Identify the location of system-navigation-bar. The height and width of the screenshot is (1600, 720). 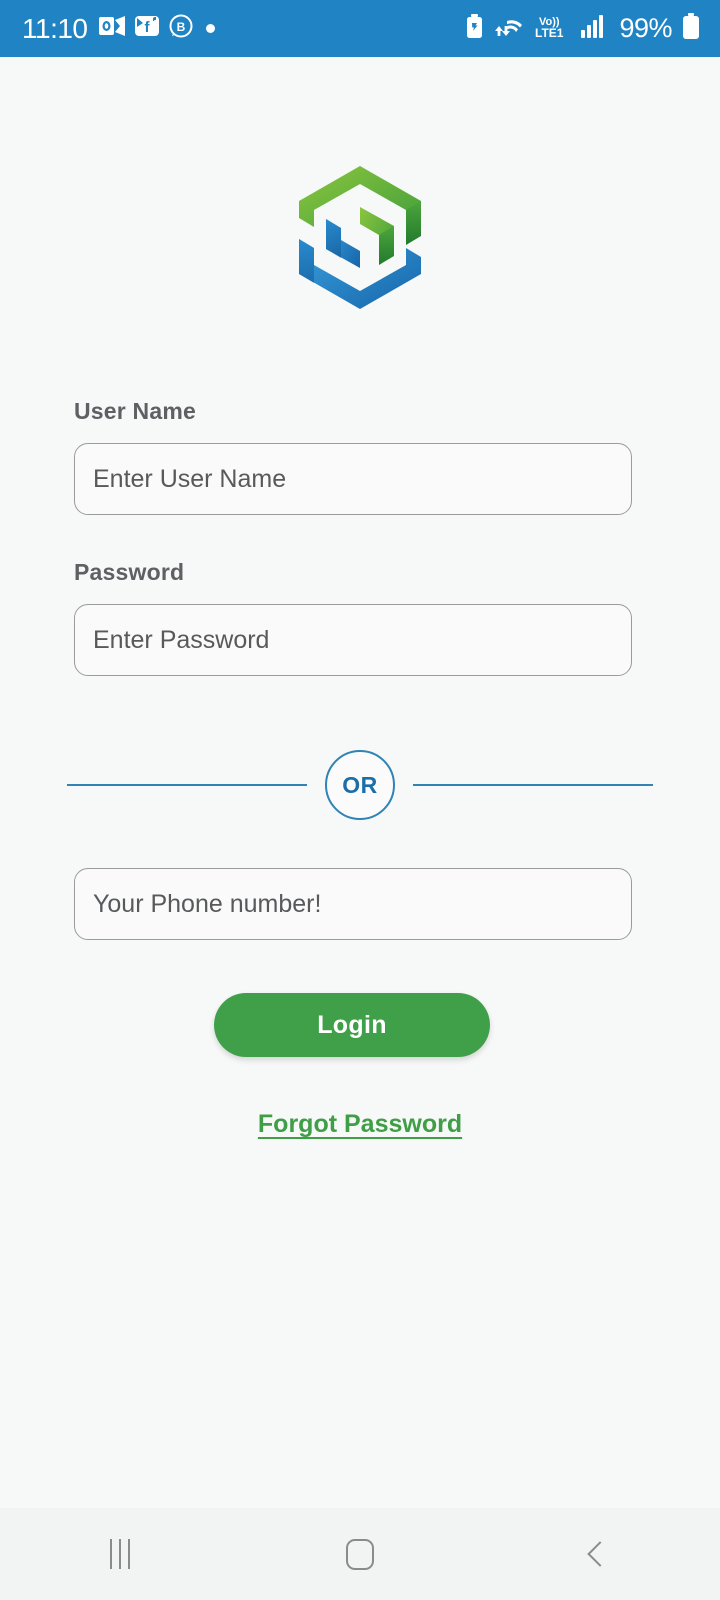
(360, 1554).